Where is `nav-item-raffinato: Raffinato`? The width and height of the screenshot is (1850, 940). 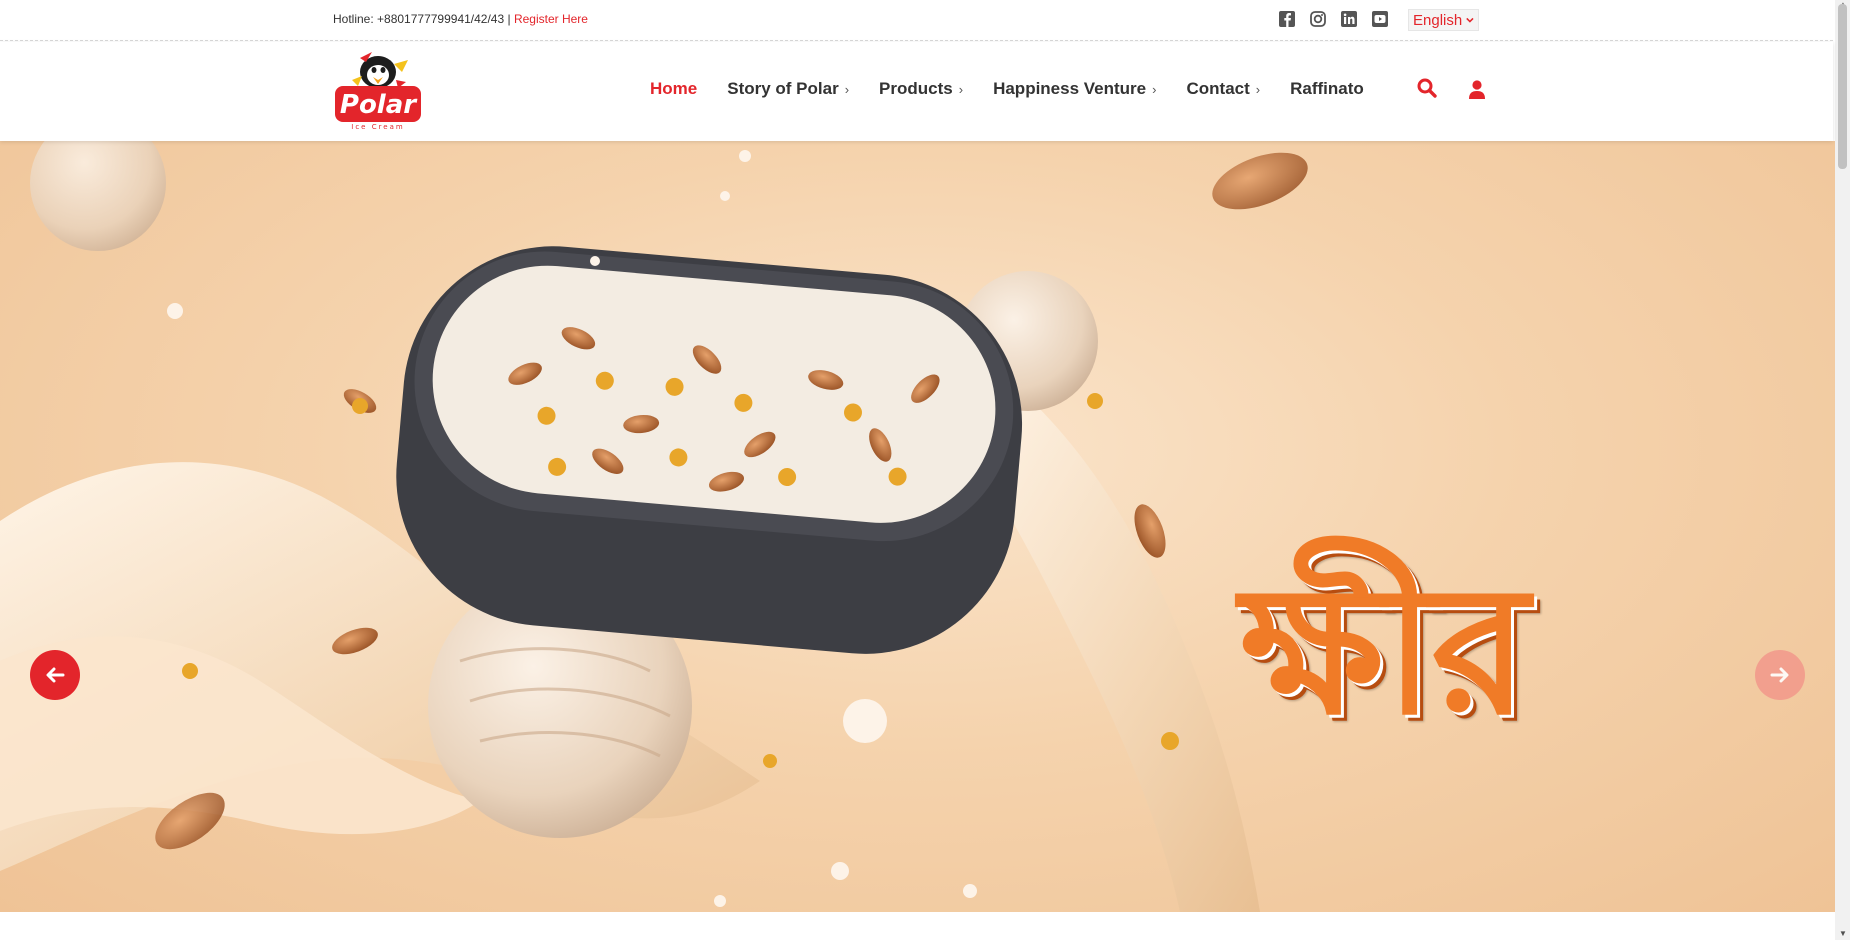
nav-item-raffinato: Raffinato is located at coordinates (1327, 89).